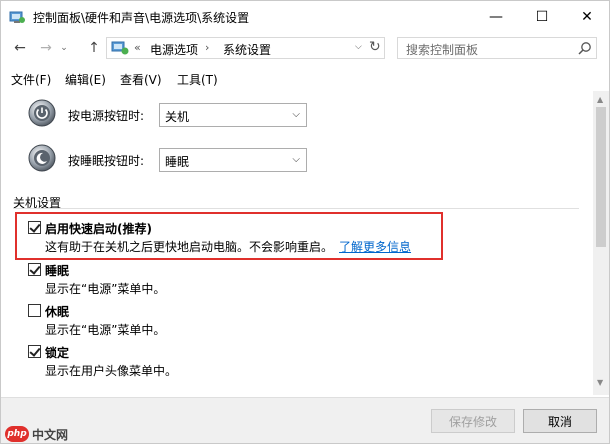 The image size is (610, 444). Describe the element at coordinates (46, 48) in the screenshot. I see `forward-arrow-icon: →` at that location.